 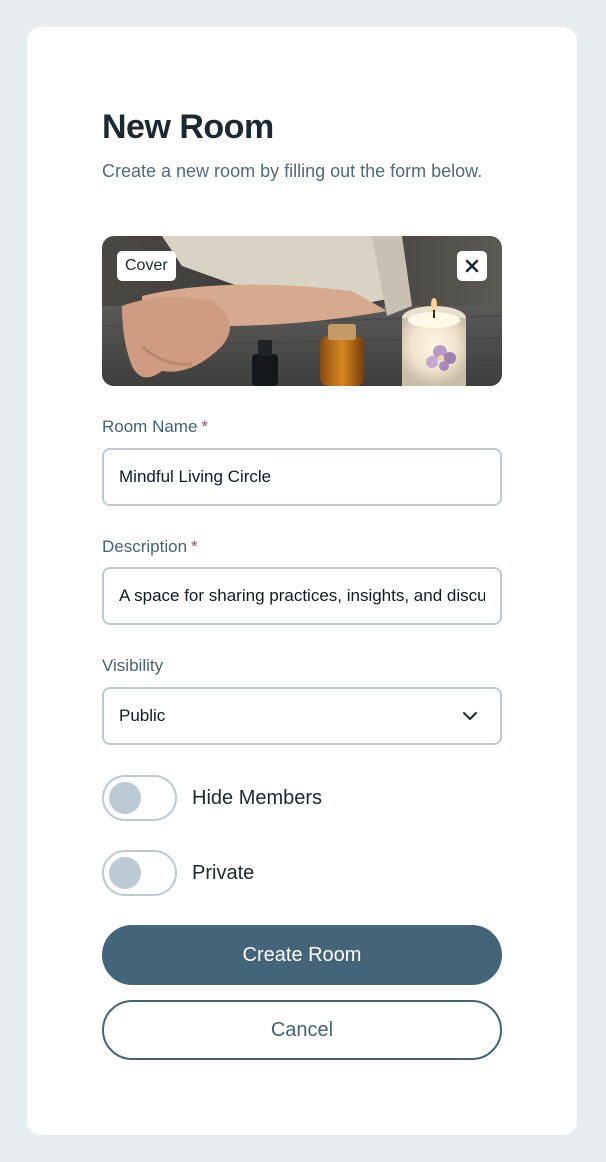 What do you see at coordinates (470, 716) in the screenshot?
I see `chevron-down-icon` at bounding box center [470, 716].